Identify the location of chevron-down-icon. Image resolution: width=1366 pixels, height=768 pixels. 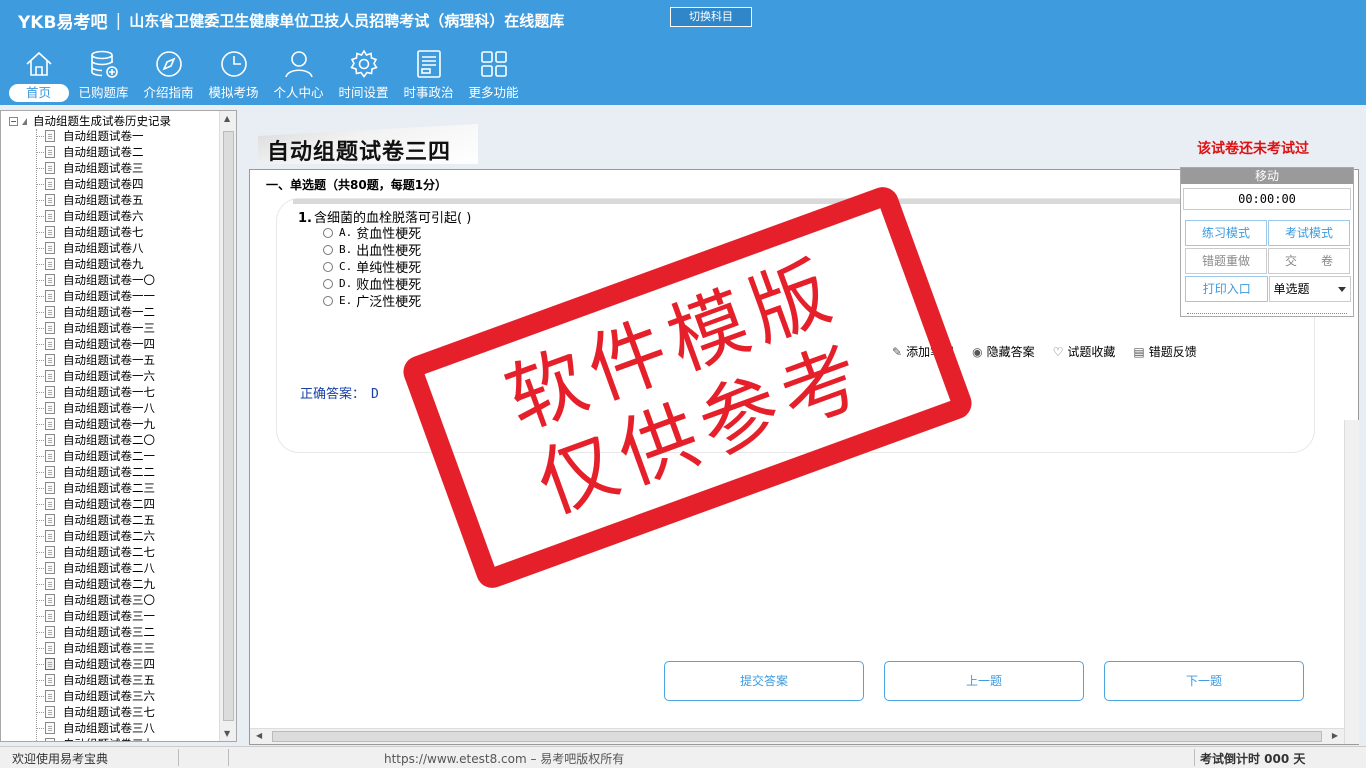
(1342, 289).